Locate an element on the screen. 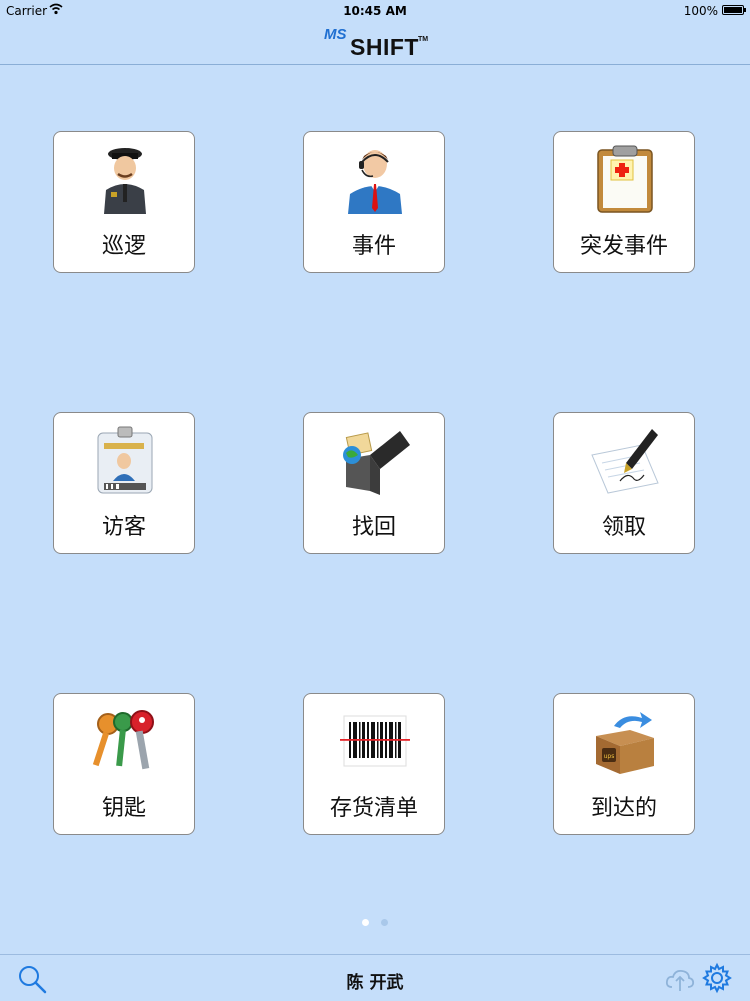  tile-event: 事件 is located at coordinates (374, 202).